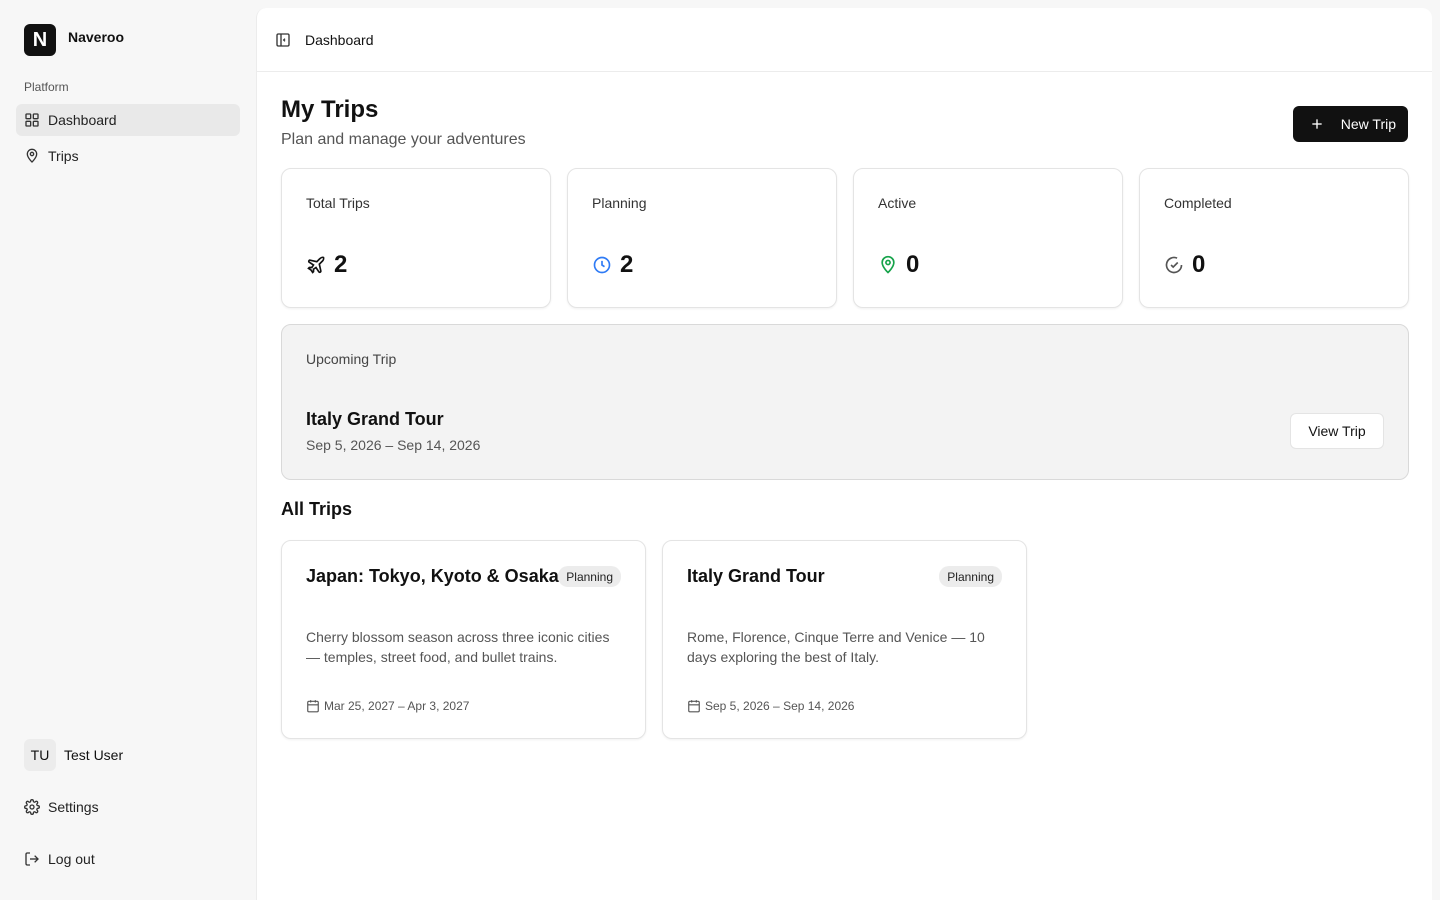  I want to click on plus-icon, so click(1317, 124).